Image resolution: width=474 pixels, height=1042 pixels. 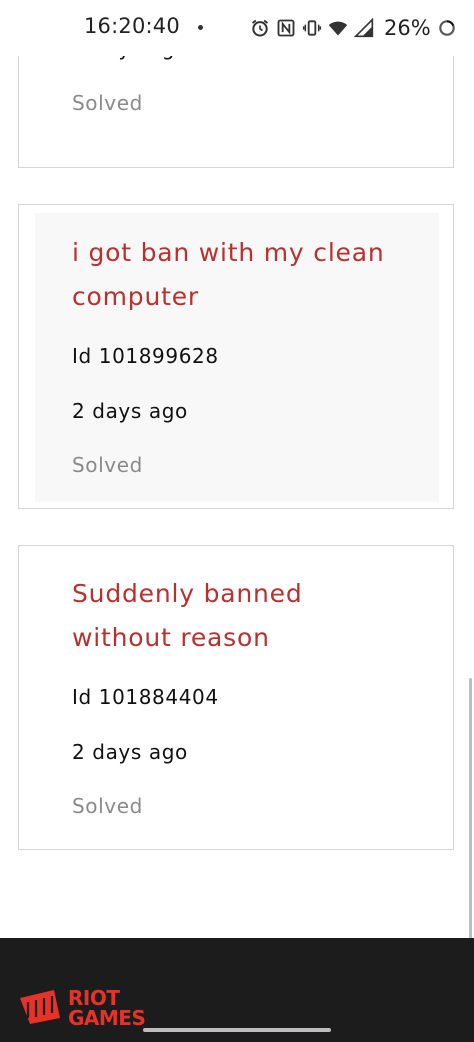 I want to click on alarm-icon, so click(x=260, y=28).